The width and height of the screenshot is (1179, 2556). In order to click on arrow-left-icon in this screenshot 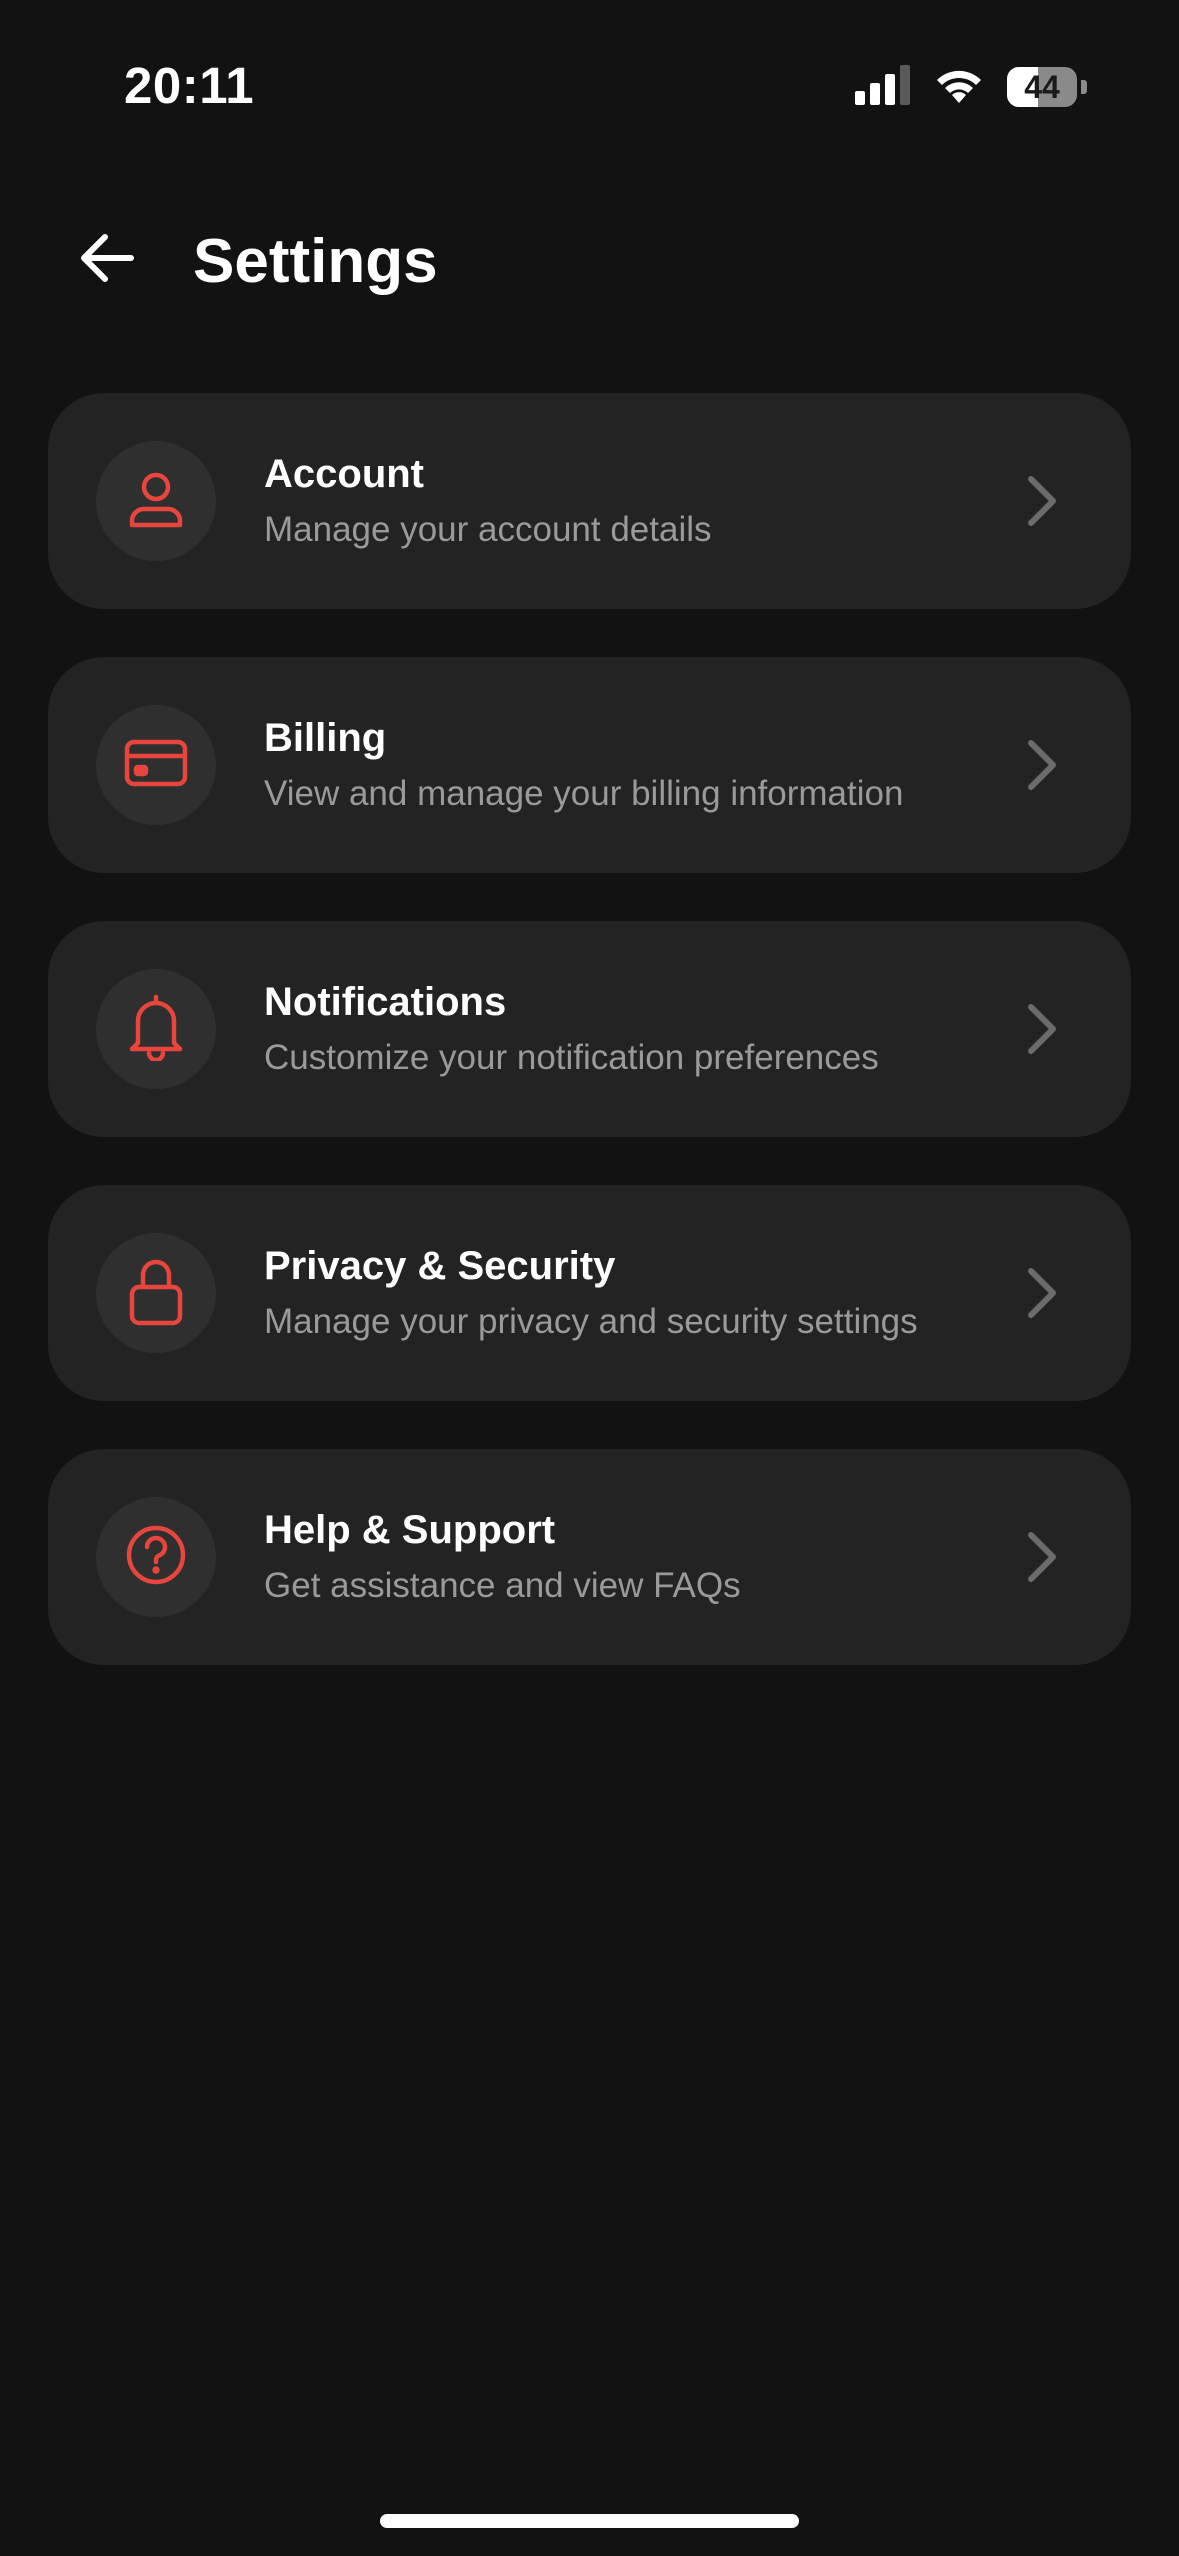, I will do `click(107, 260)`.